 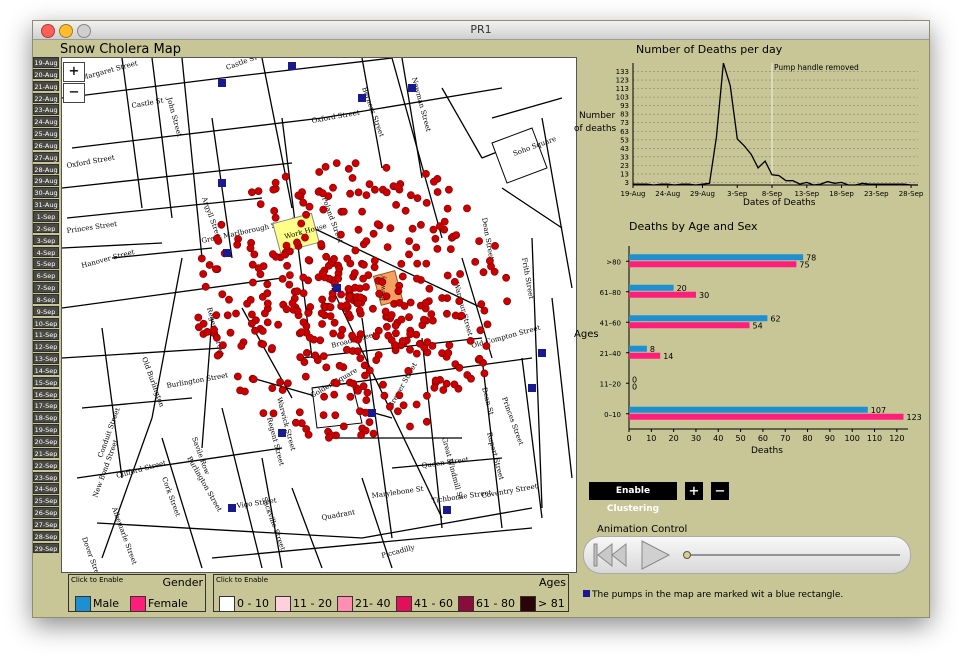 What do you see at coordinates (46, 512) in the screenshot?
I see `date-item: 26-Sep` at bounding box center [46, 512].